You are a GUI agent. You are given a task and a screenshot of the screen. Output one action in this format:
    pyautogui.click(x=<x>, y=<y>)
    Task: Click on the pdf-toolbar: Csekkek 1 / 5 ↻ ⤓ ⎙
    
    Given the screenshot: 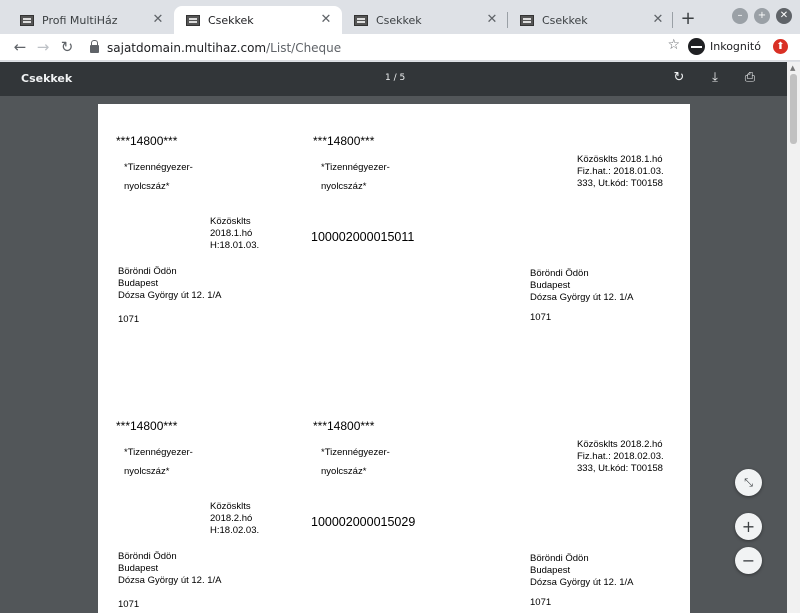 What is the action you would take?
    pyautogui.click(x=393, y=79)
    